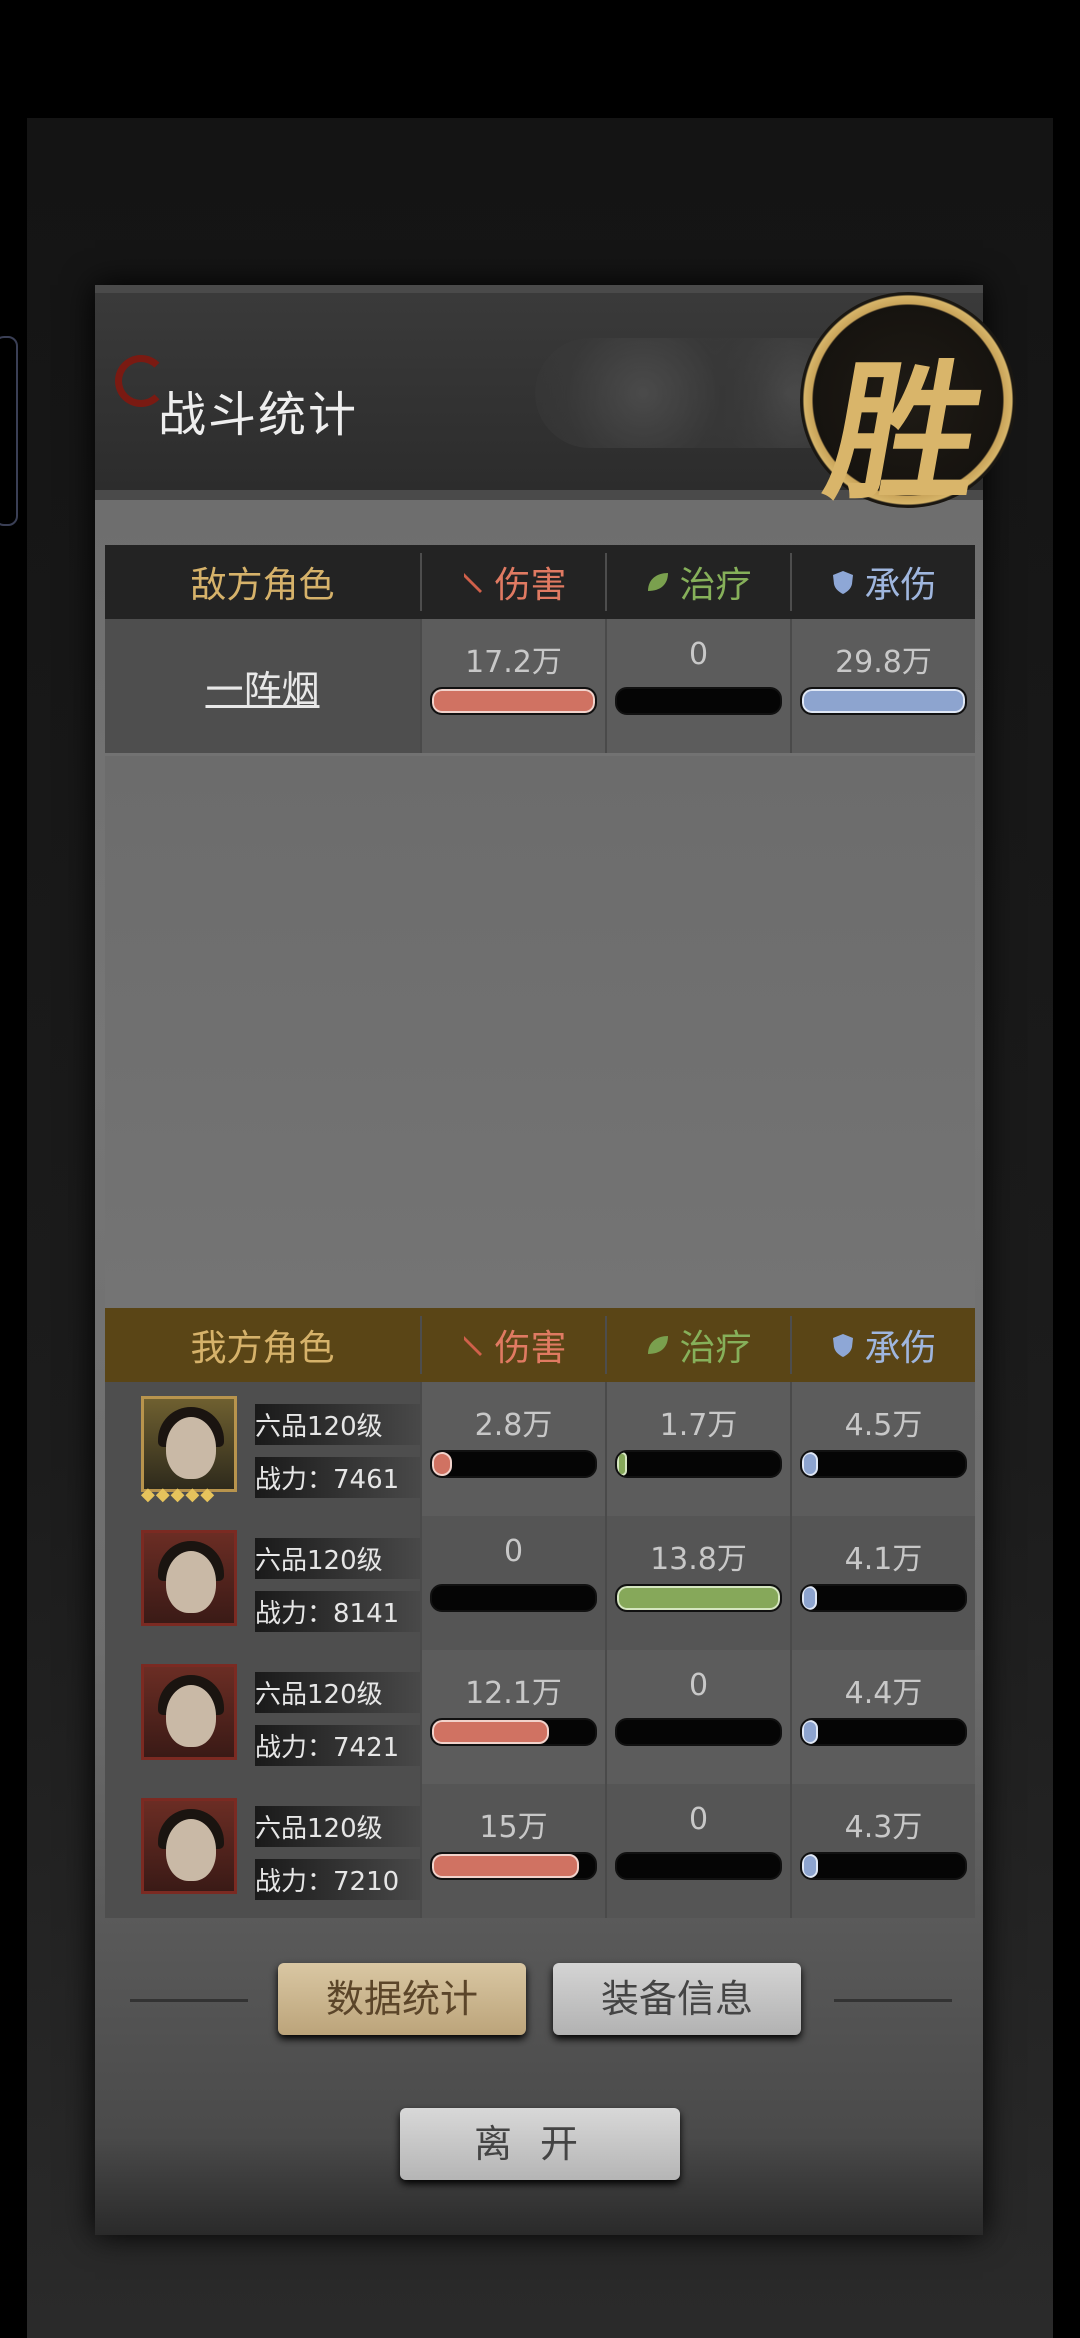 This screenshot has height=2338, width=1080. What do you see at coordinates (513, 1551) in the screenshot?
I see `damage-value: 0` at bounding box center [513, 1551].